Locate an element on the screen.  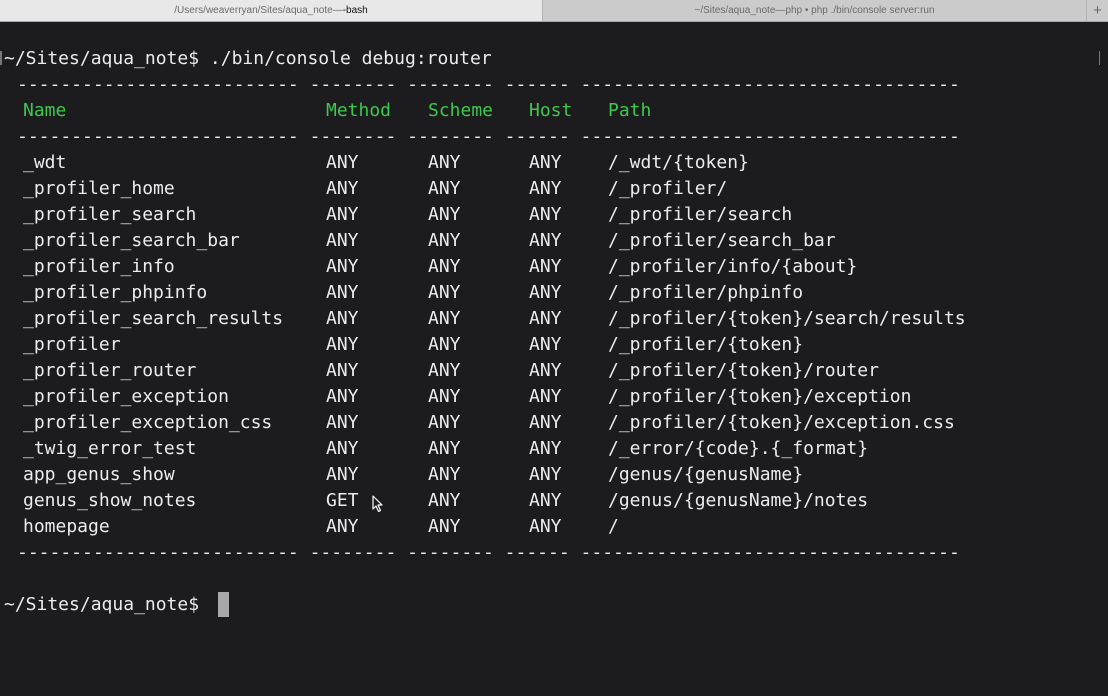
tab-server-path: ~/Sites/aqua_note is located at coordinates (735, 10).